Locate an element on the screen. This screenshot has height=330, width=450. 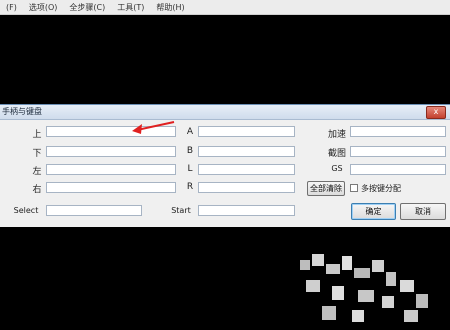
arrow-shaft is located at coordinates (155, 126).